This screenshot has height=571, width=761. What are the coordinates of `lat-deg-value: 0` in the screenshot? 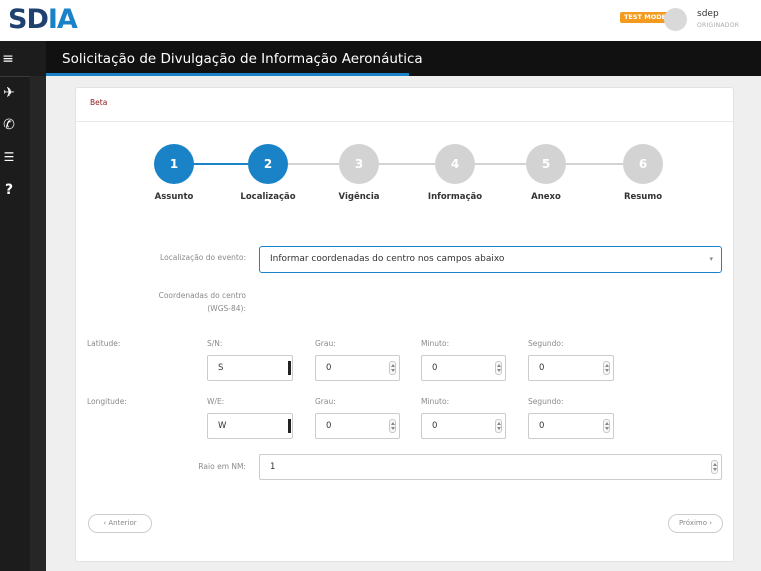 It's located at (329, 368).